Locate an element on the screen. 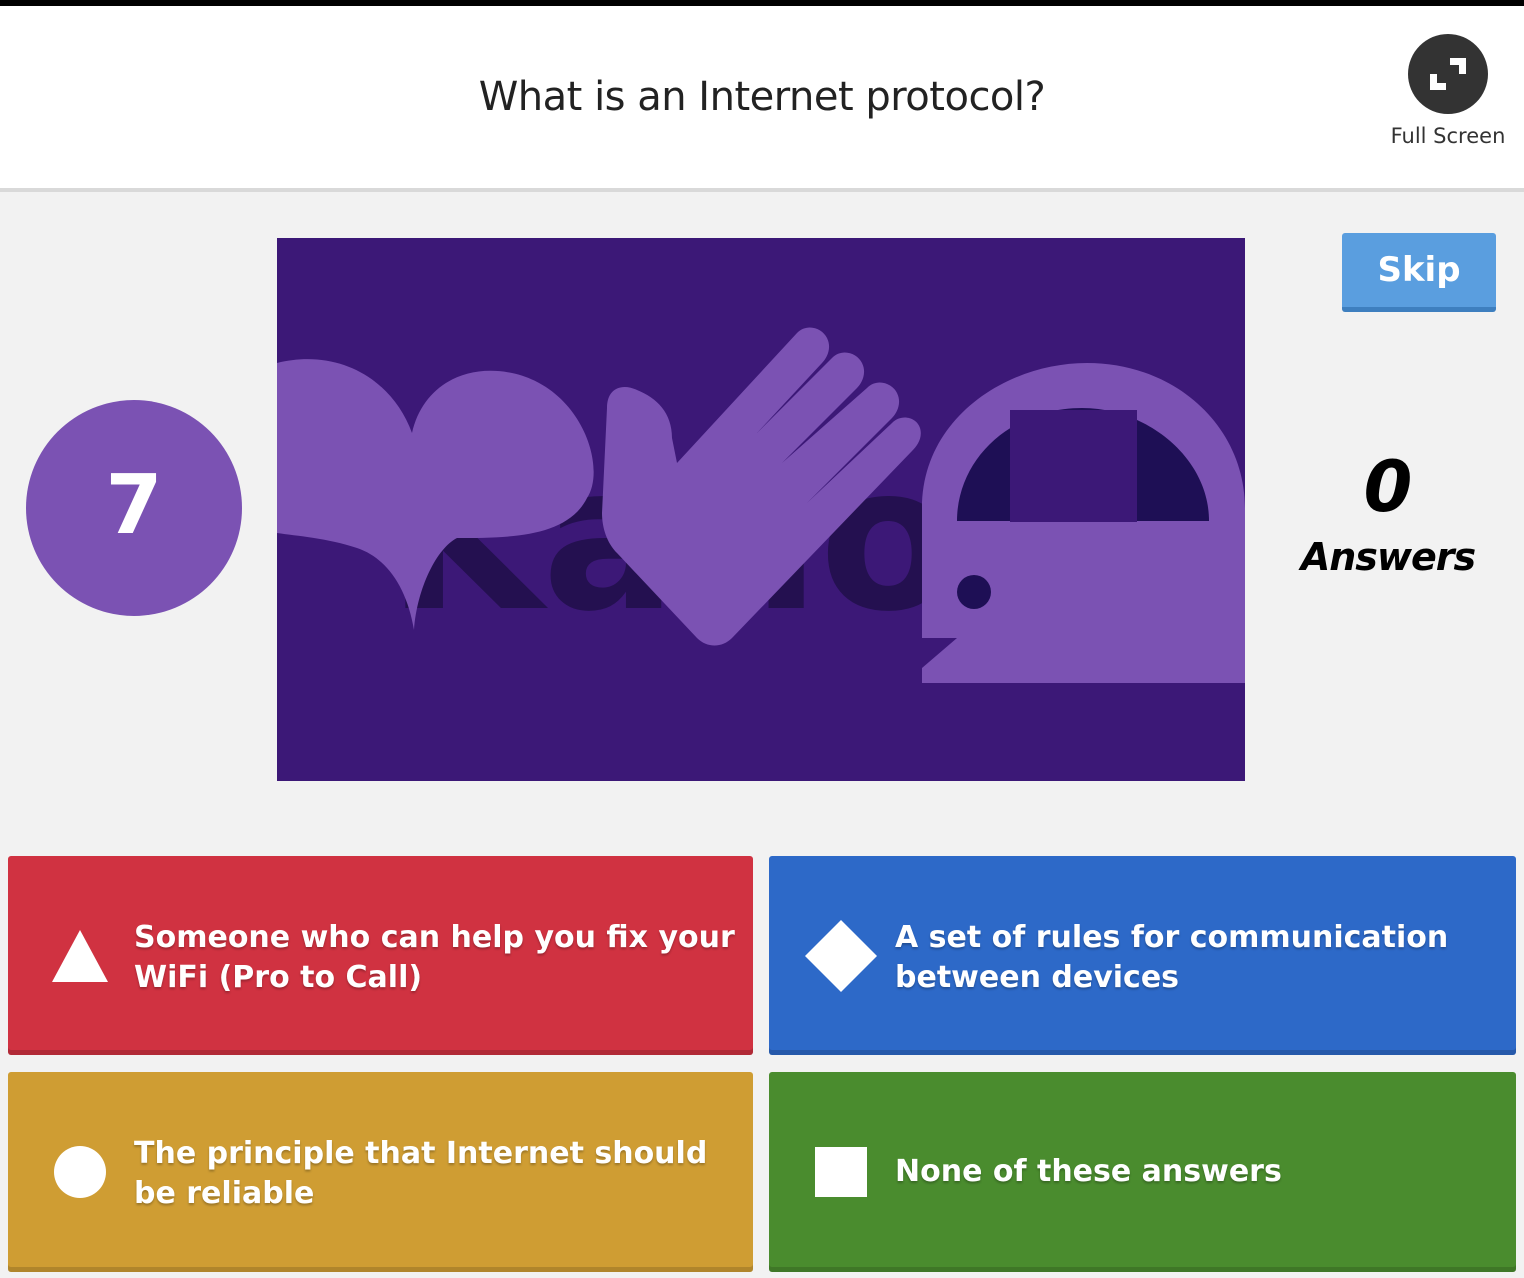 The height and width of the screenshot is (1278, 1524). answers-label: Answers is located at coordinates (1388, 557).